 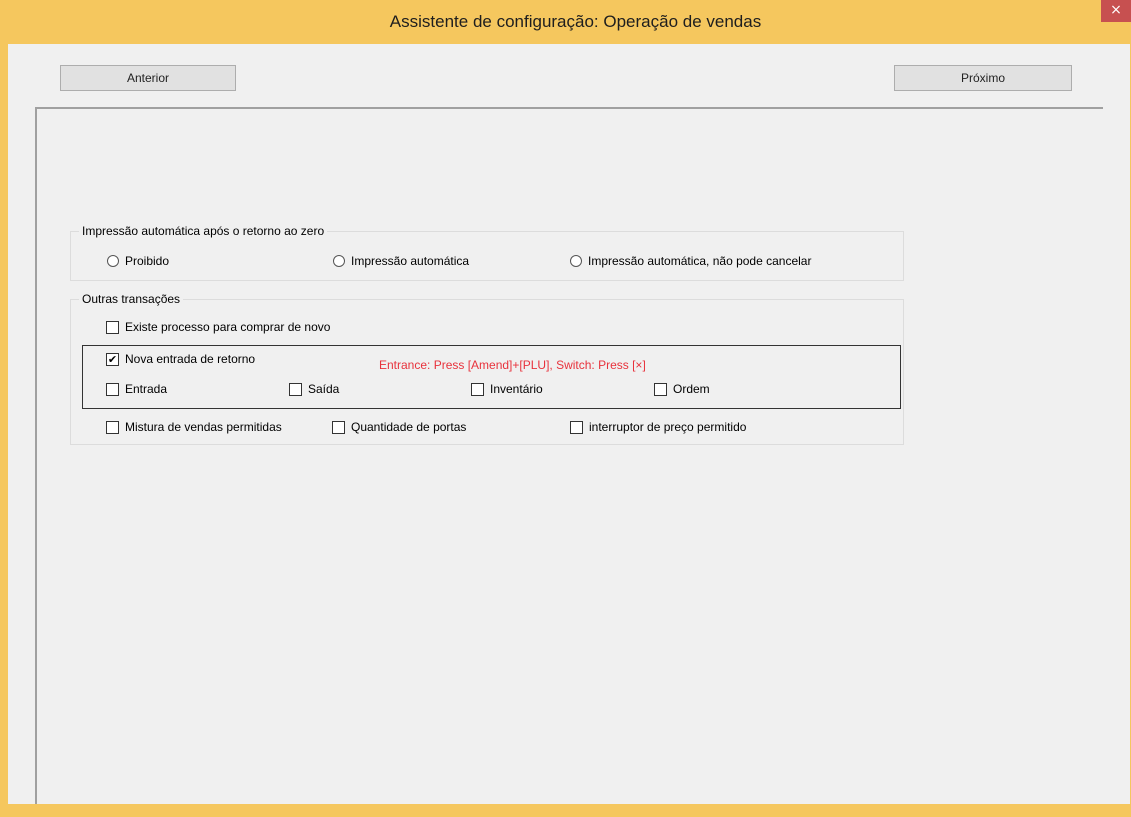 I want to click on checkbox-rebuy: Existe processo para comprar de novo, so click(x=218, y=327).